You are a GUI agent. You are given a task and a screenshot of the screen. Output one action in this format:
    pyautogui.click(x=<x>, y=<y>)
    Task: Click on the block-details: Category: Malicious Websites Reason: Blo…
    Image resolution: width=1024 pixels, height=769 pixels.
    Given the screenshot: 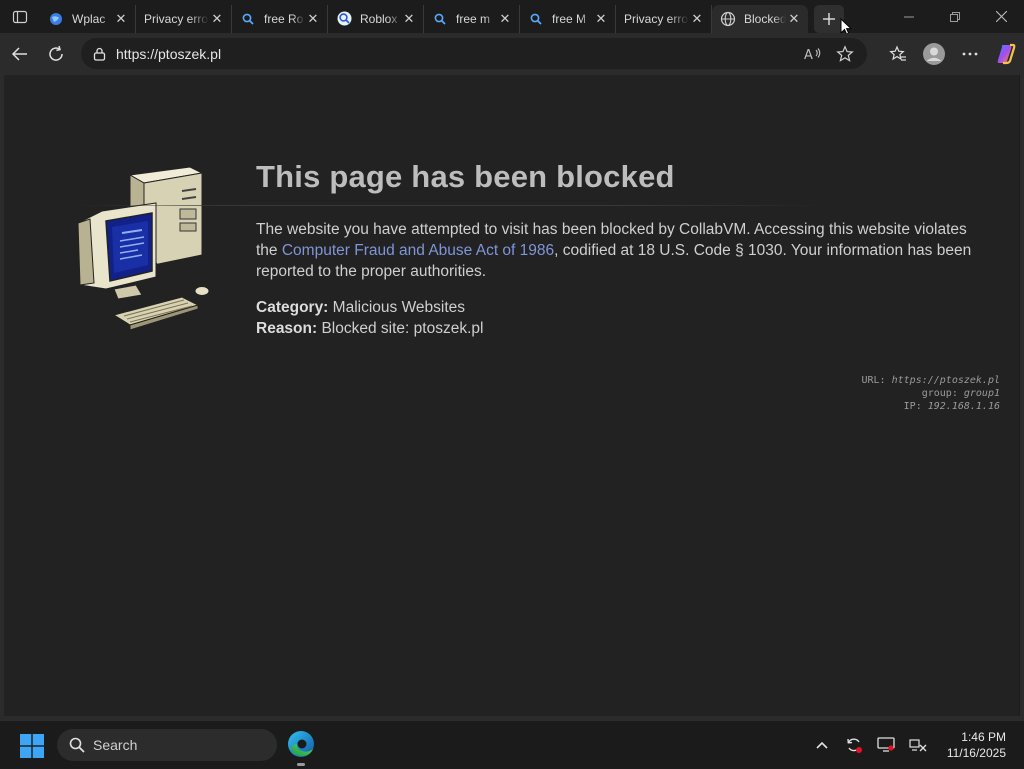 What is the action you would take?
    pyautogui.click(x=369, y=318)
    